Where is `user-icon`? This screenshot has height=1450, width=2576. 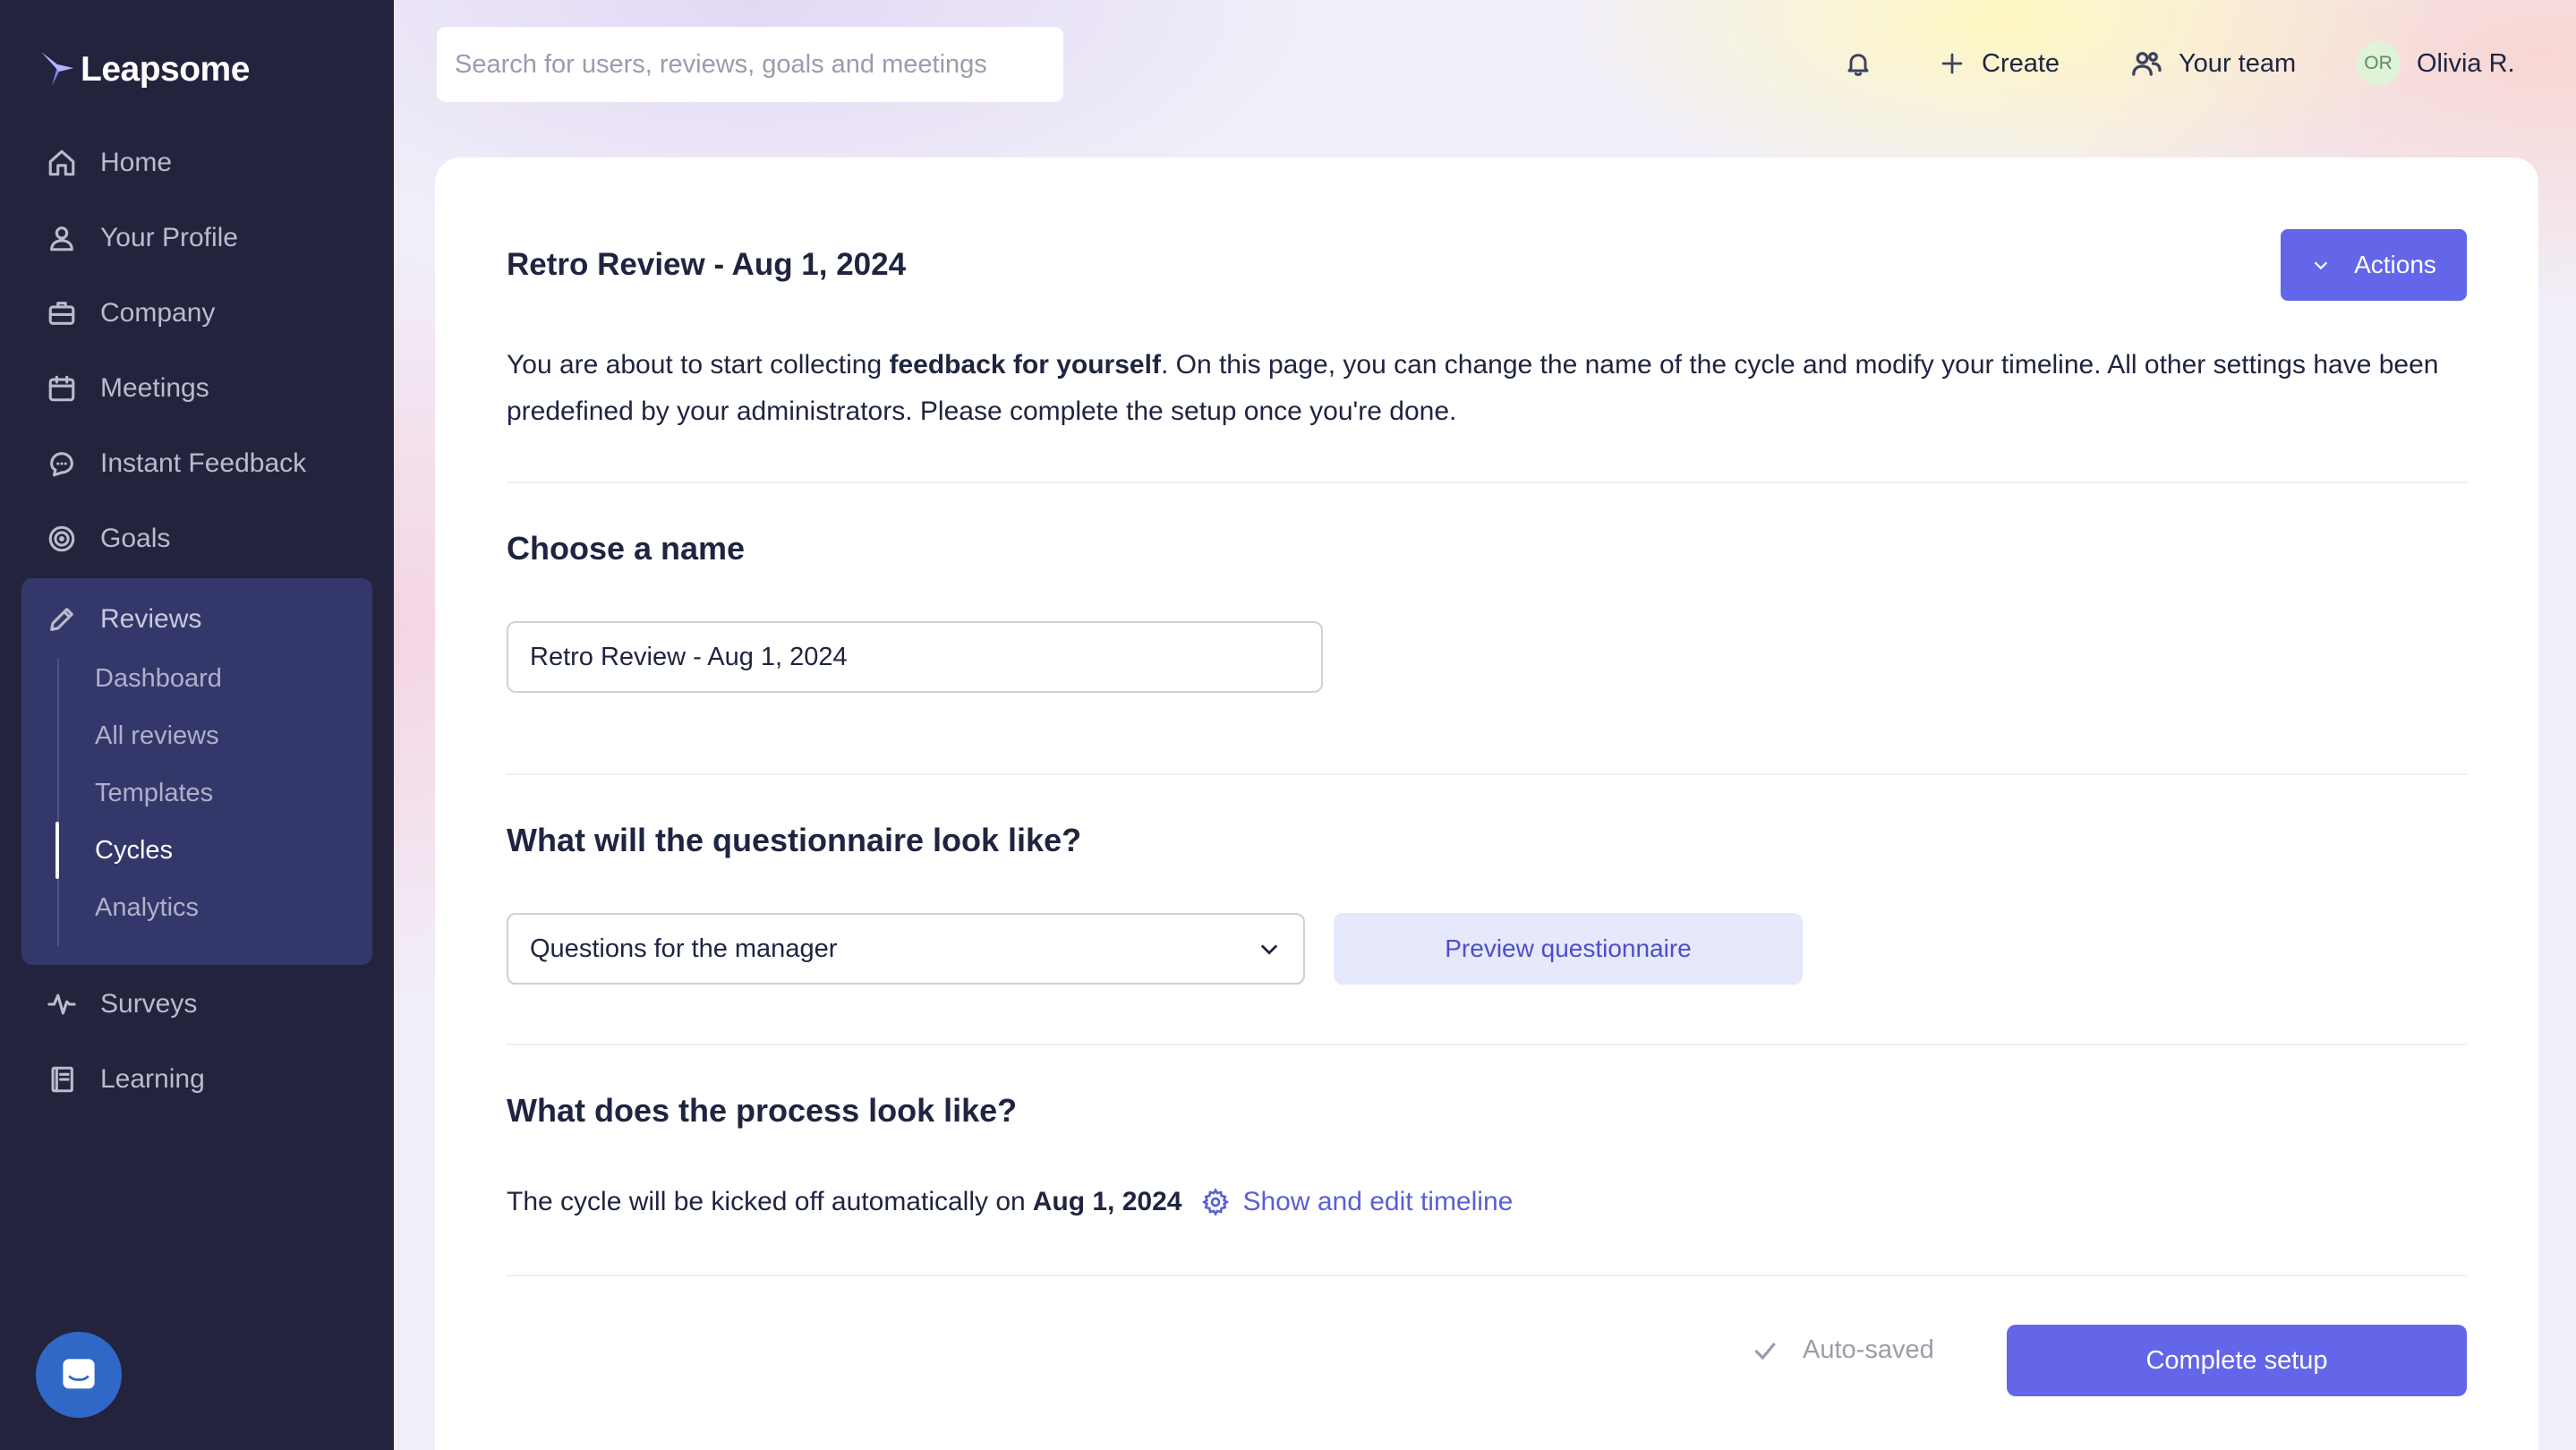 user-icon is located at coordinates (62, 238).